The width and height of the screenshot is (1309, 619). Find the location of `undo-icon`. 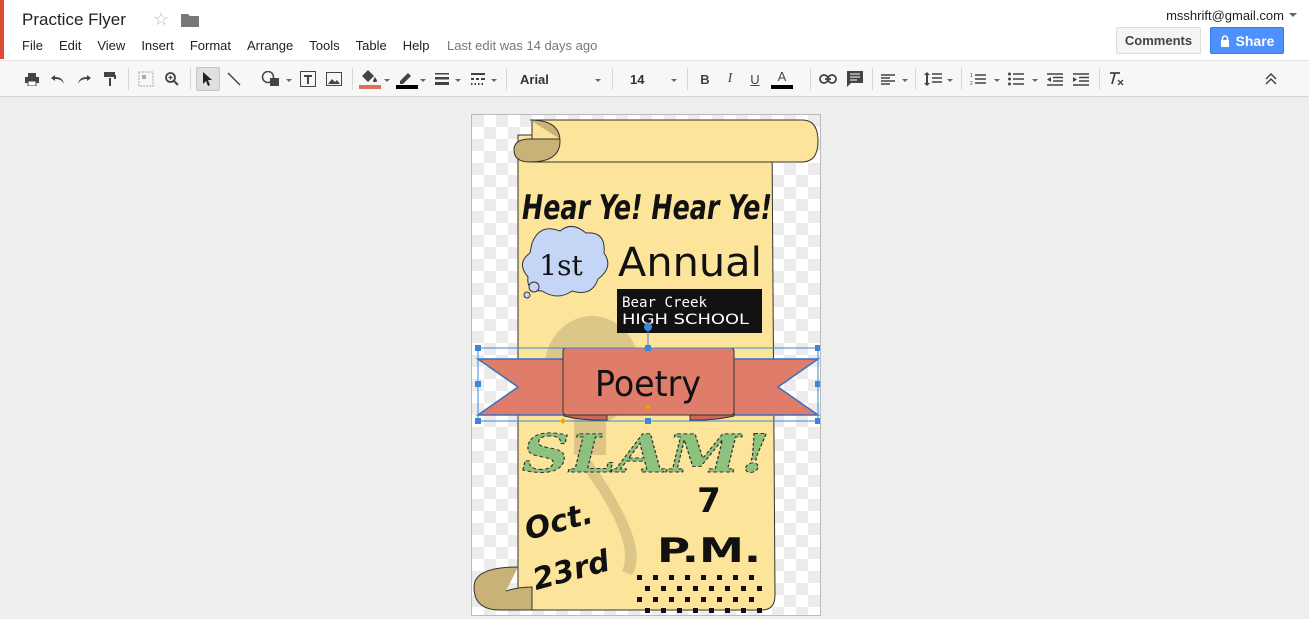

undo-icon is located at coordinates (58, 79).